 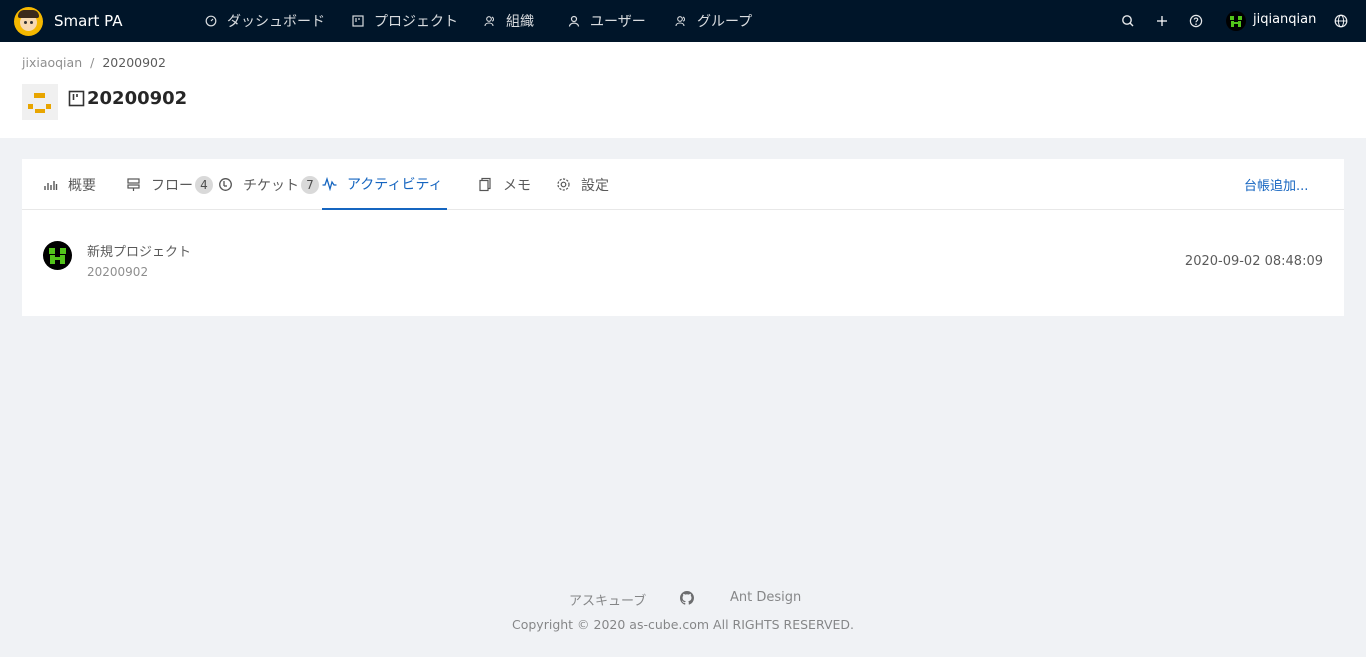 I want to click on team-icon, so click(x=489, y=21).